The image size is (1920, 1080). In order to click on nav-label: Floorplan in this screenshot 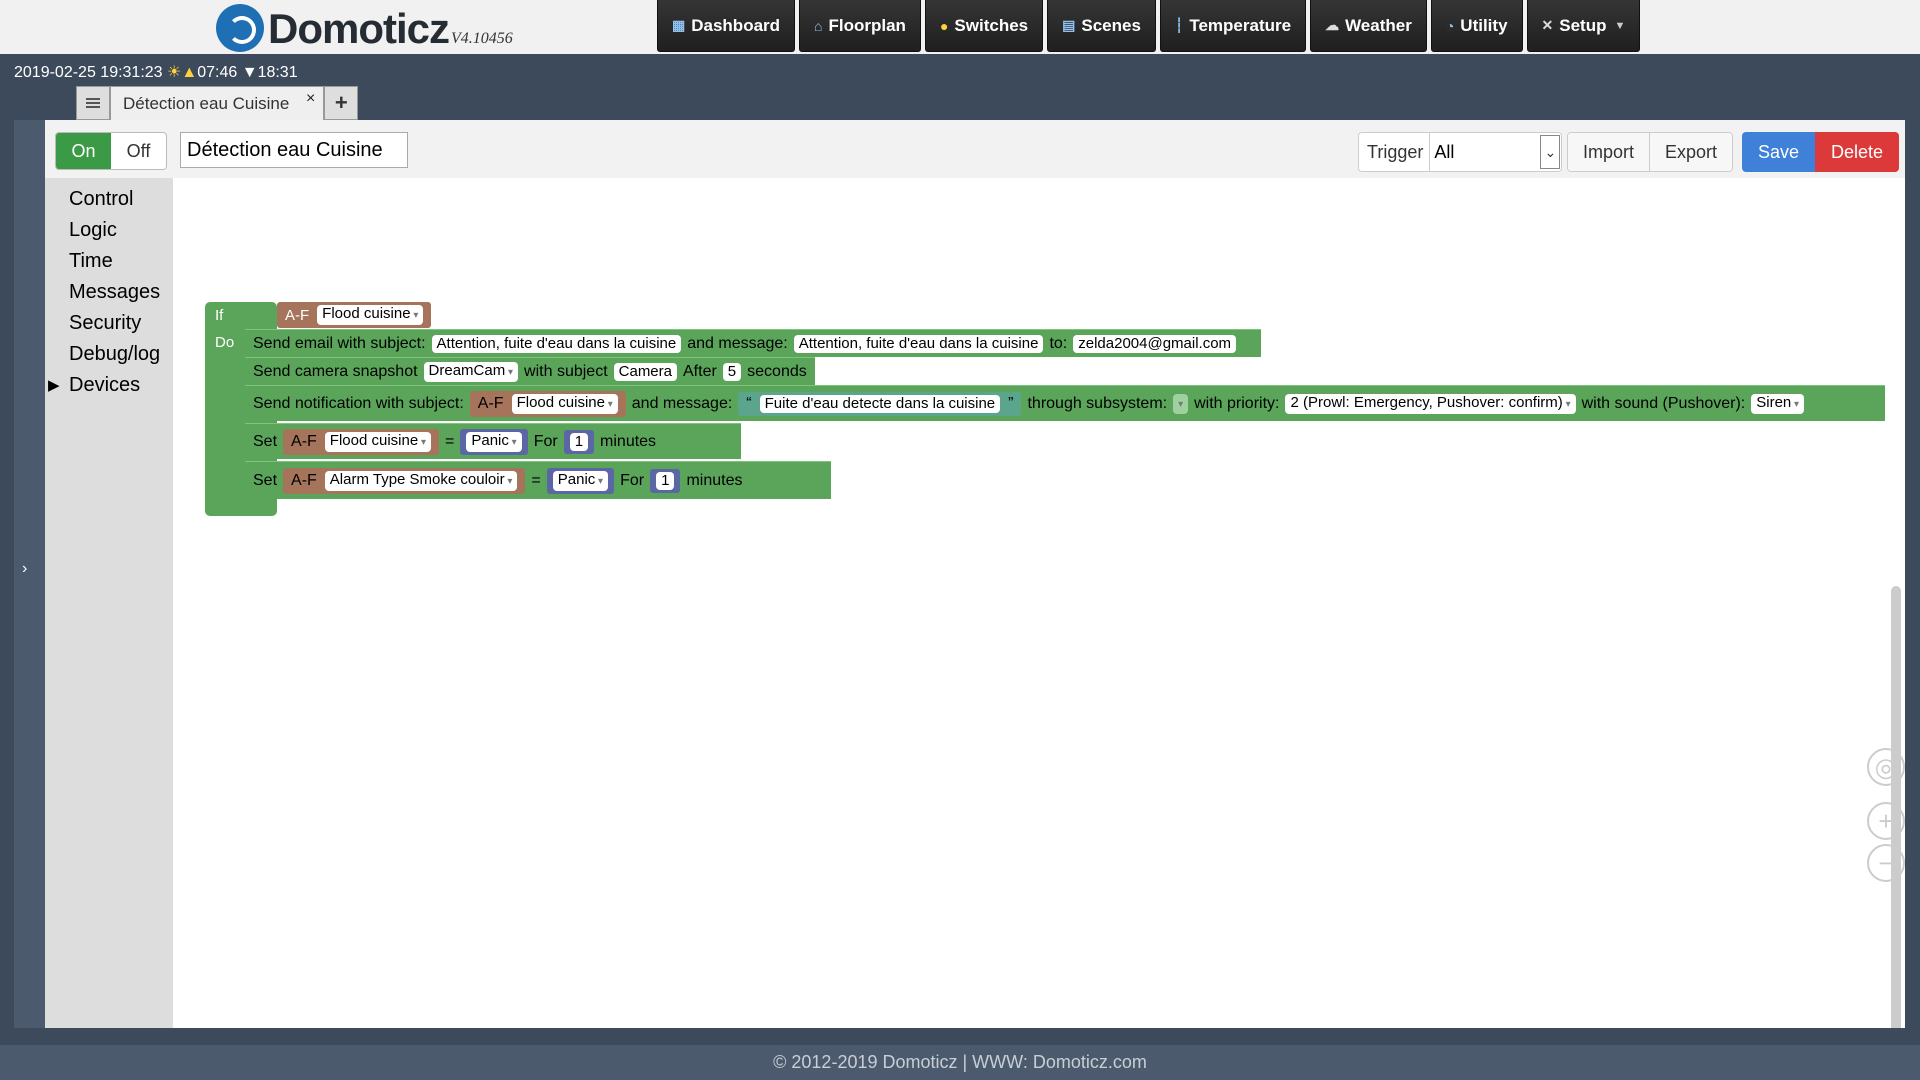, I will do `click(867, 25)`.